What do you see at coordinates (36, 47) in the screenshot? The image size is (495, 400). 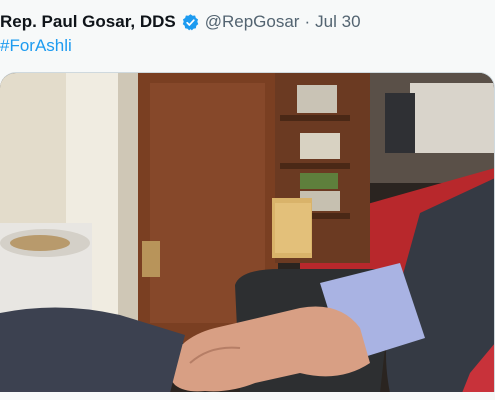 I see `hashtag-link: #ForAshli` at bounding box center [36, 47].